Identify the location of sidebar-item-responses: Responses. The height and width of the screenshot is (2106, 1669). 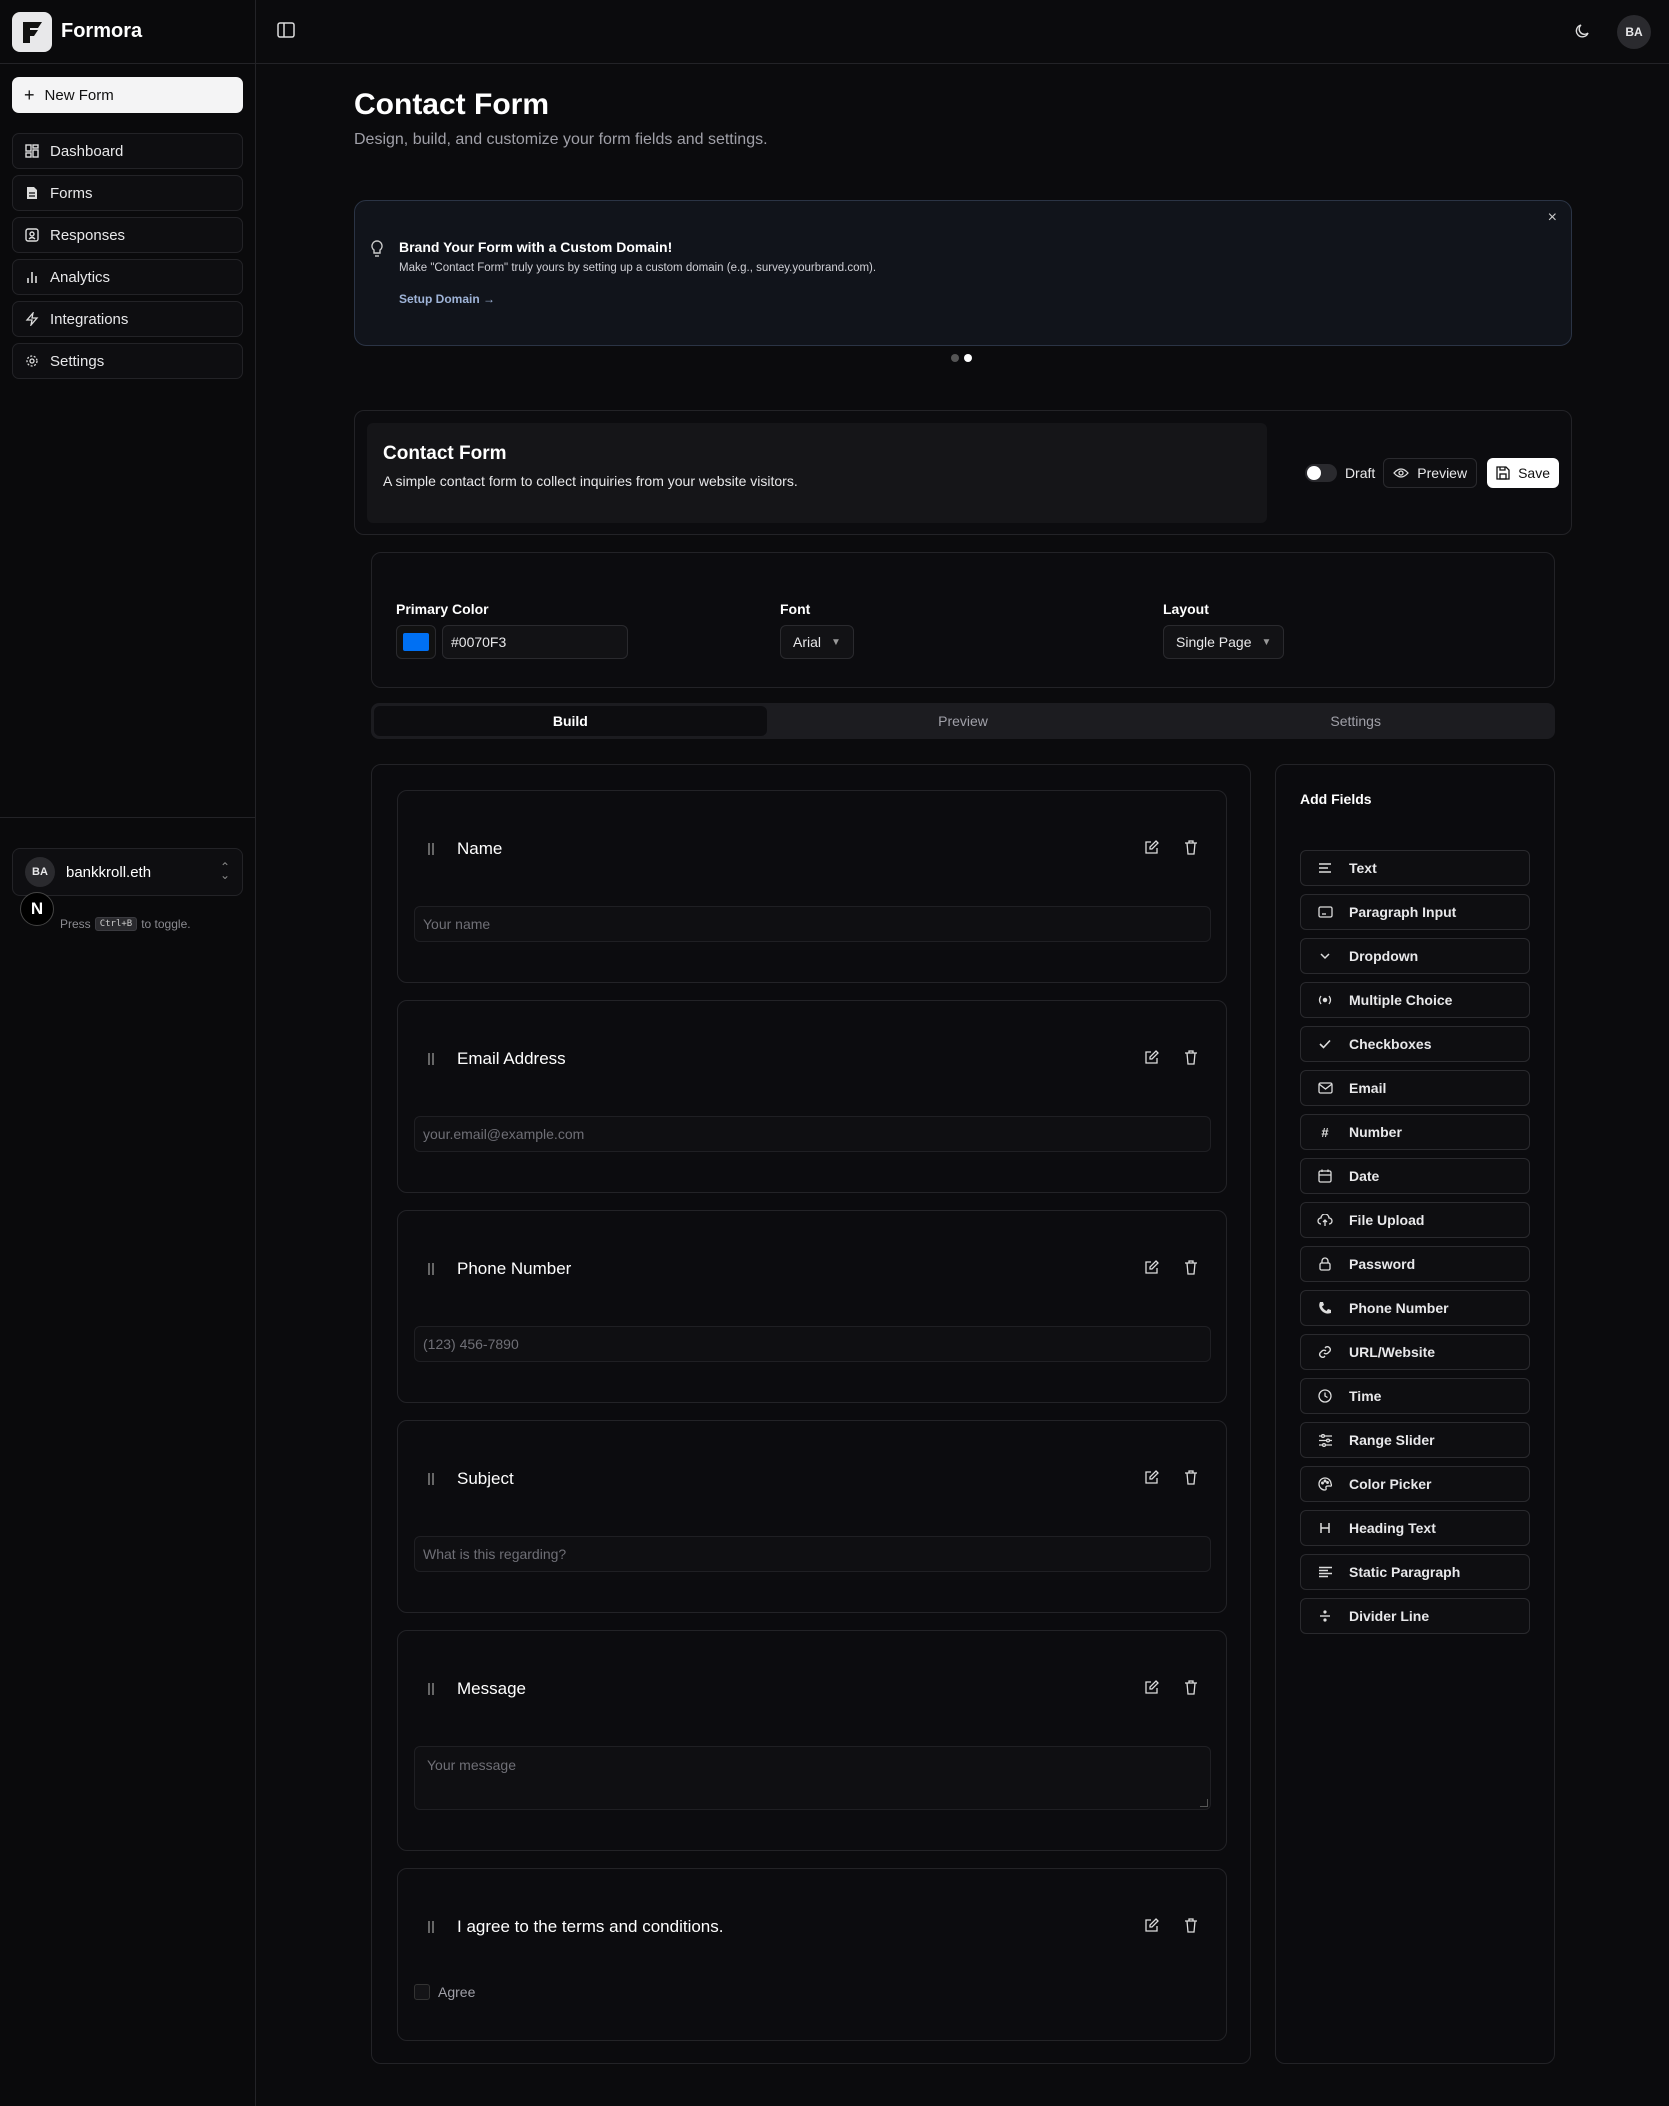
(127, 235).